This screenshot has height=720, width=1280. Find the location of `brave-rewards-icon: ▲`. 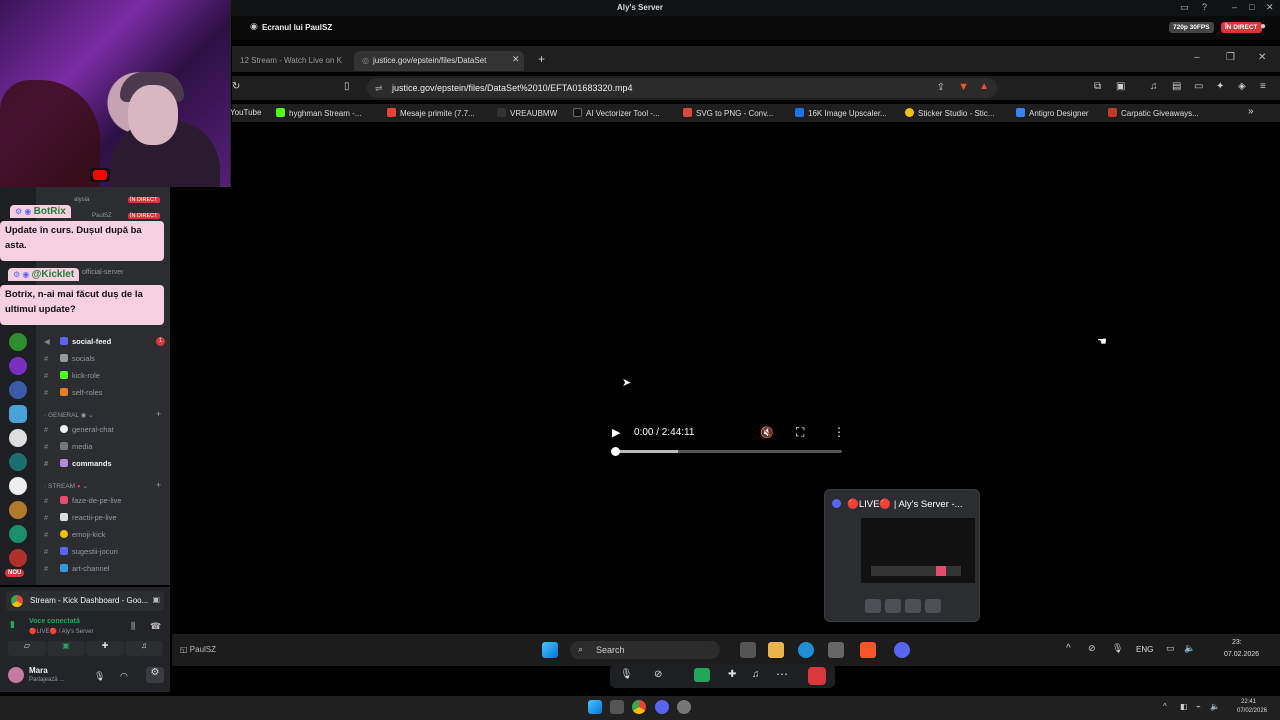

brave-rewards-icon: ▲ is located at coordinates (984, 86).